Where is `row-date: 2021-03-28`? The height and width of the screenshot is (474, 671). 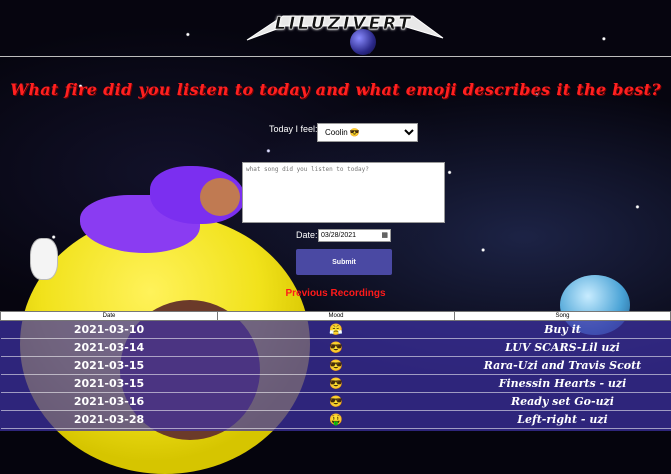 row-date: 2021-03-28 is located at coordinates (109, 419).